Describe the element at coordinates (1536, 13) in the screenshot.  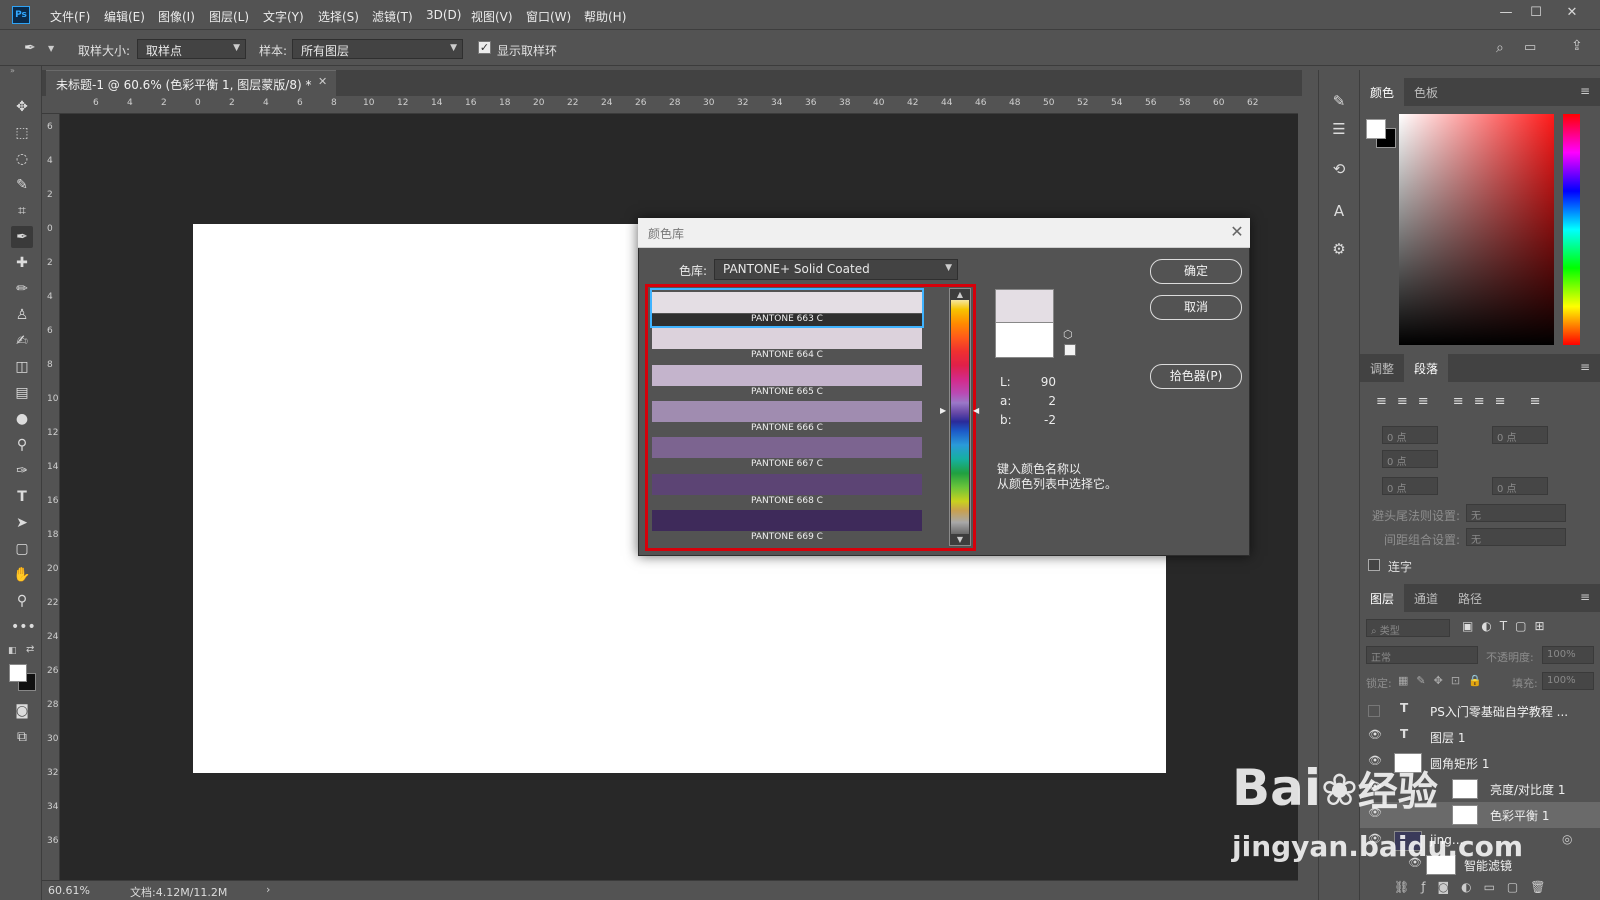
I see `maximize-icon: ☐` at that location.